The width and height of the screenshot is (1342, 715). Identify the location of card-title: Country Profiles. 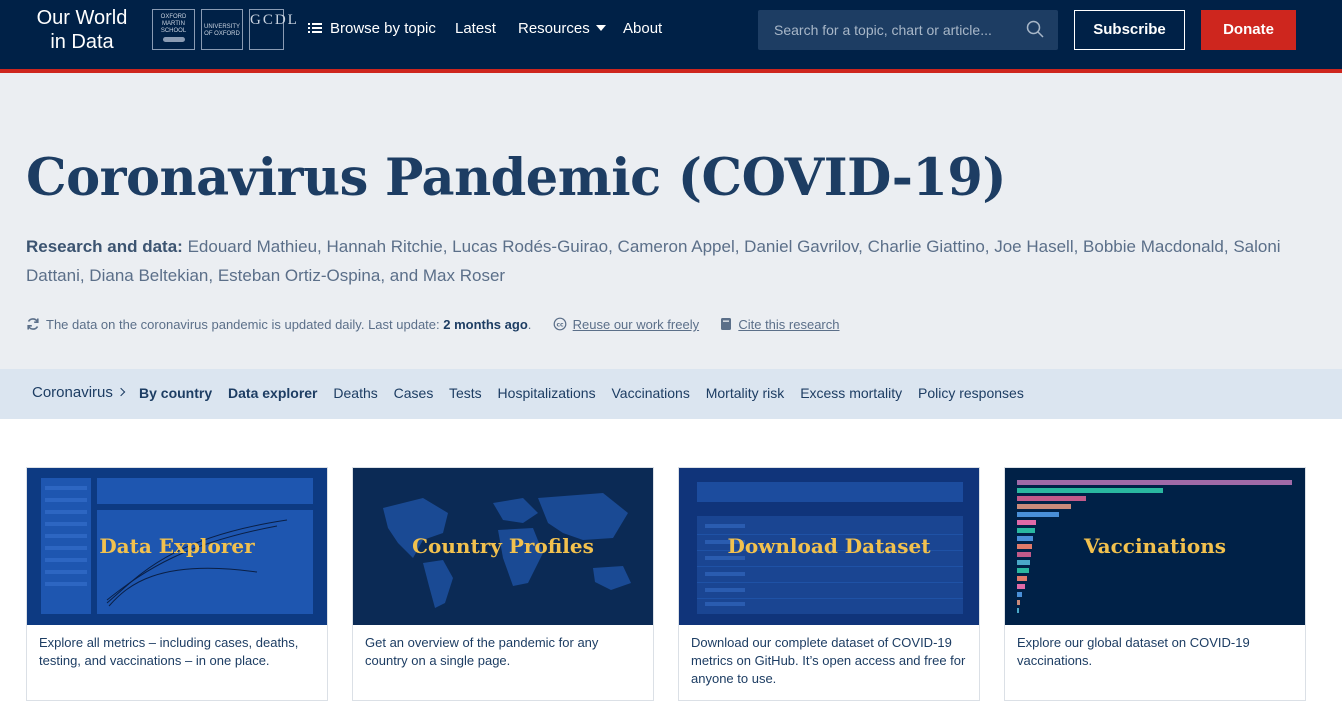
(503, 546).